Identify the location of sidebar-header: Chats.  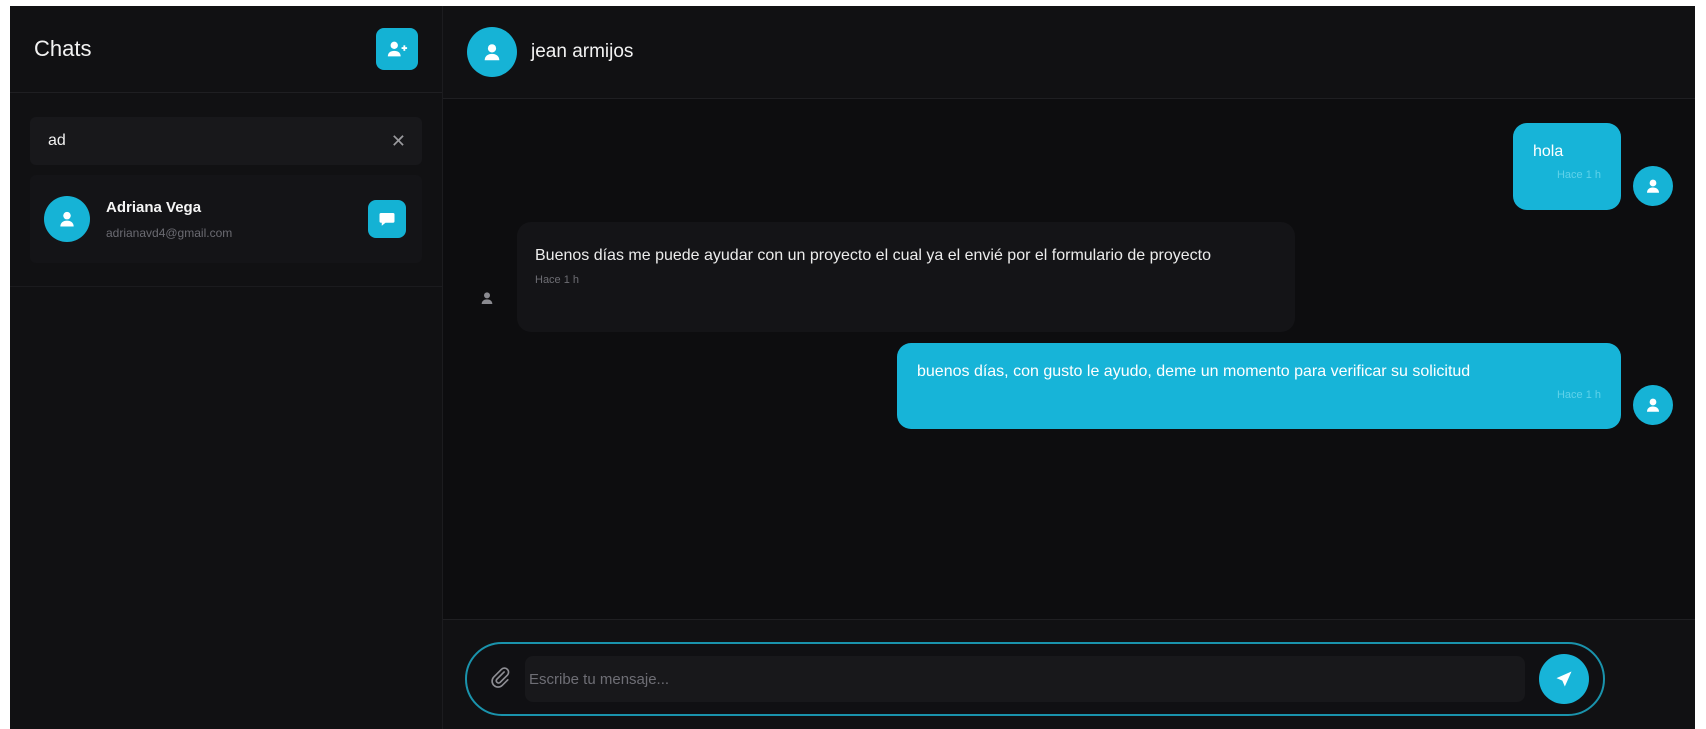
(226, 49).